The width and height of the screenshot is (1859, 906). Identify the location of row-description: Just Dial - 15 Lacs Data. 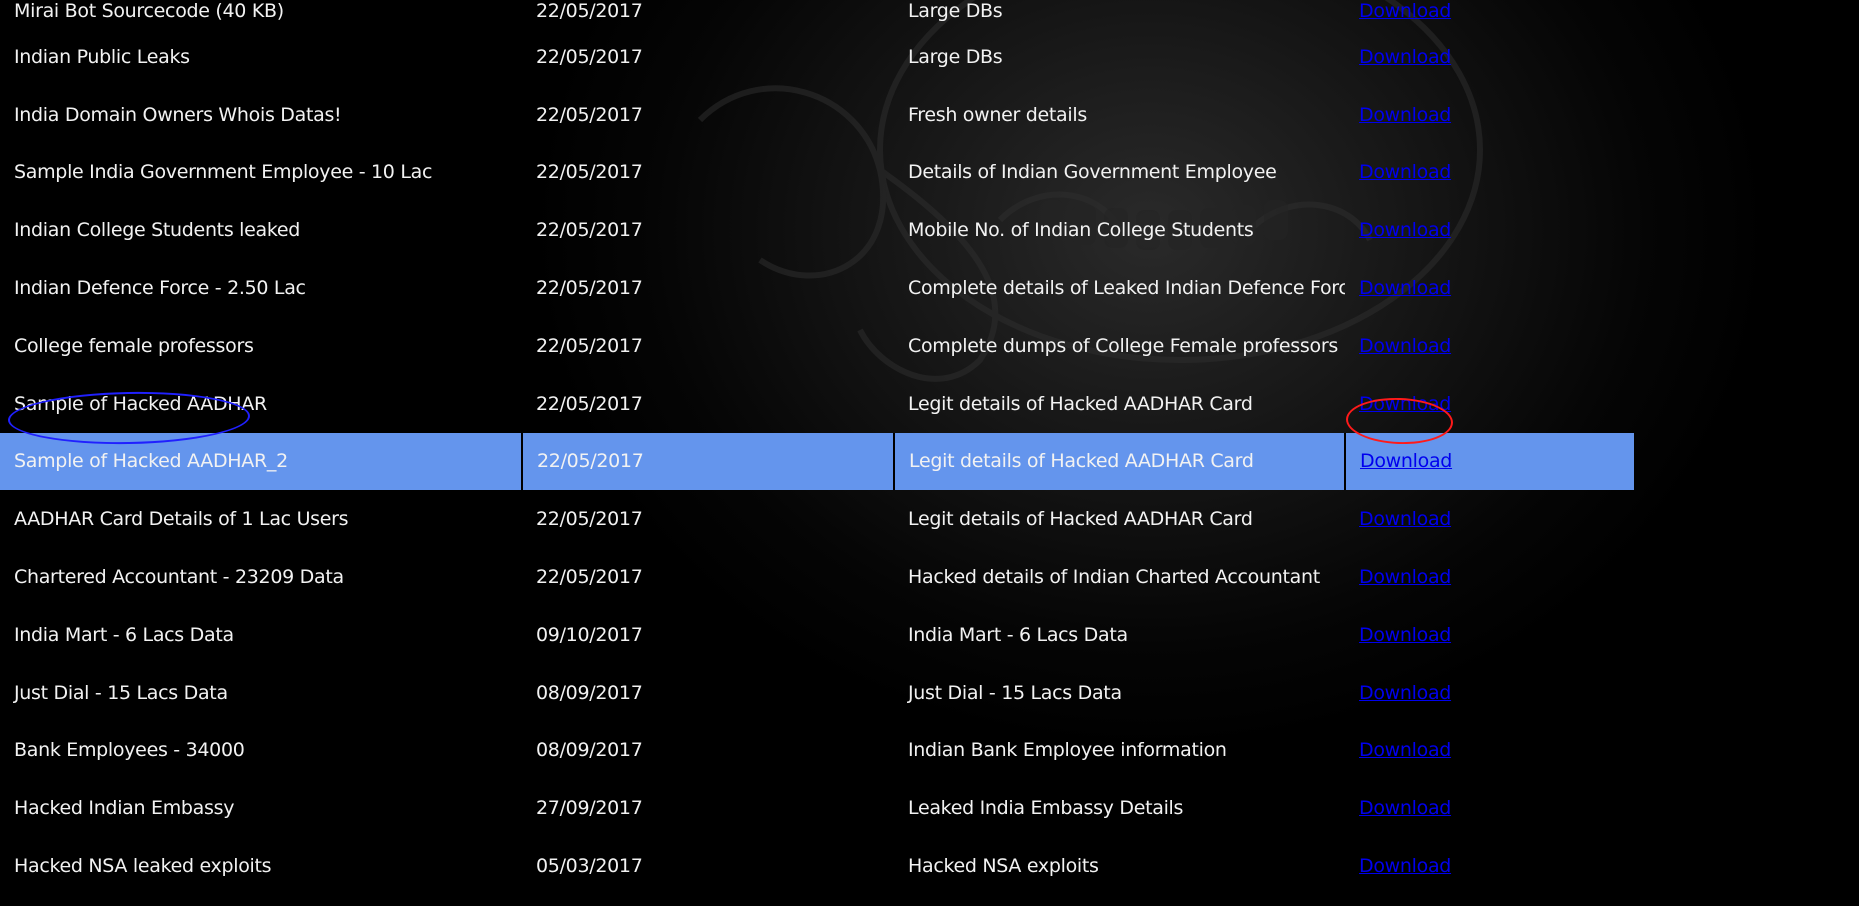
(1015, 692).